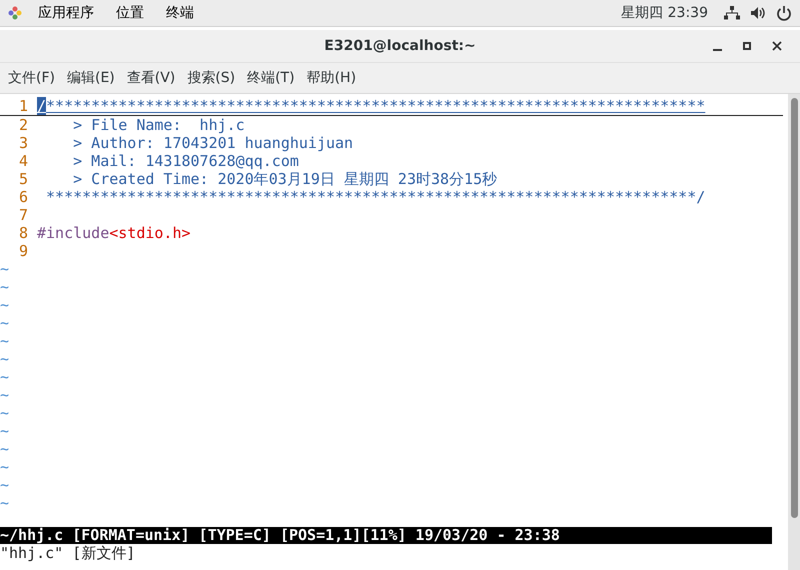 The width and height of the screenshot is (800, 570). What do you see at coordinates (747, 46) in the screenshot?
I see `maximize-icon` at bounding box center [747, 46].